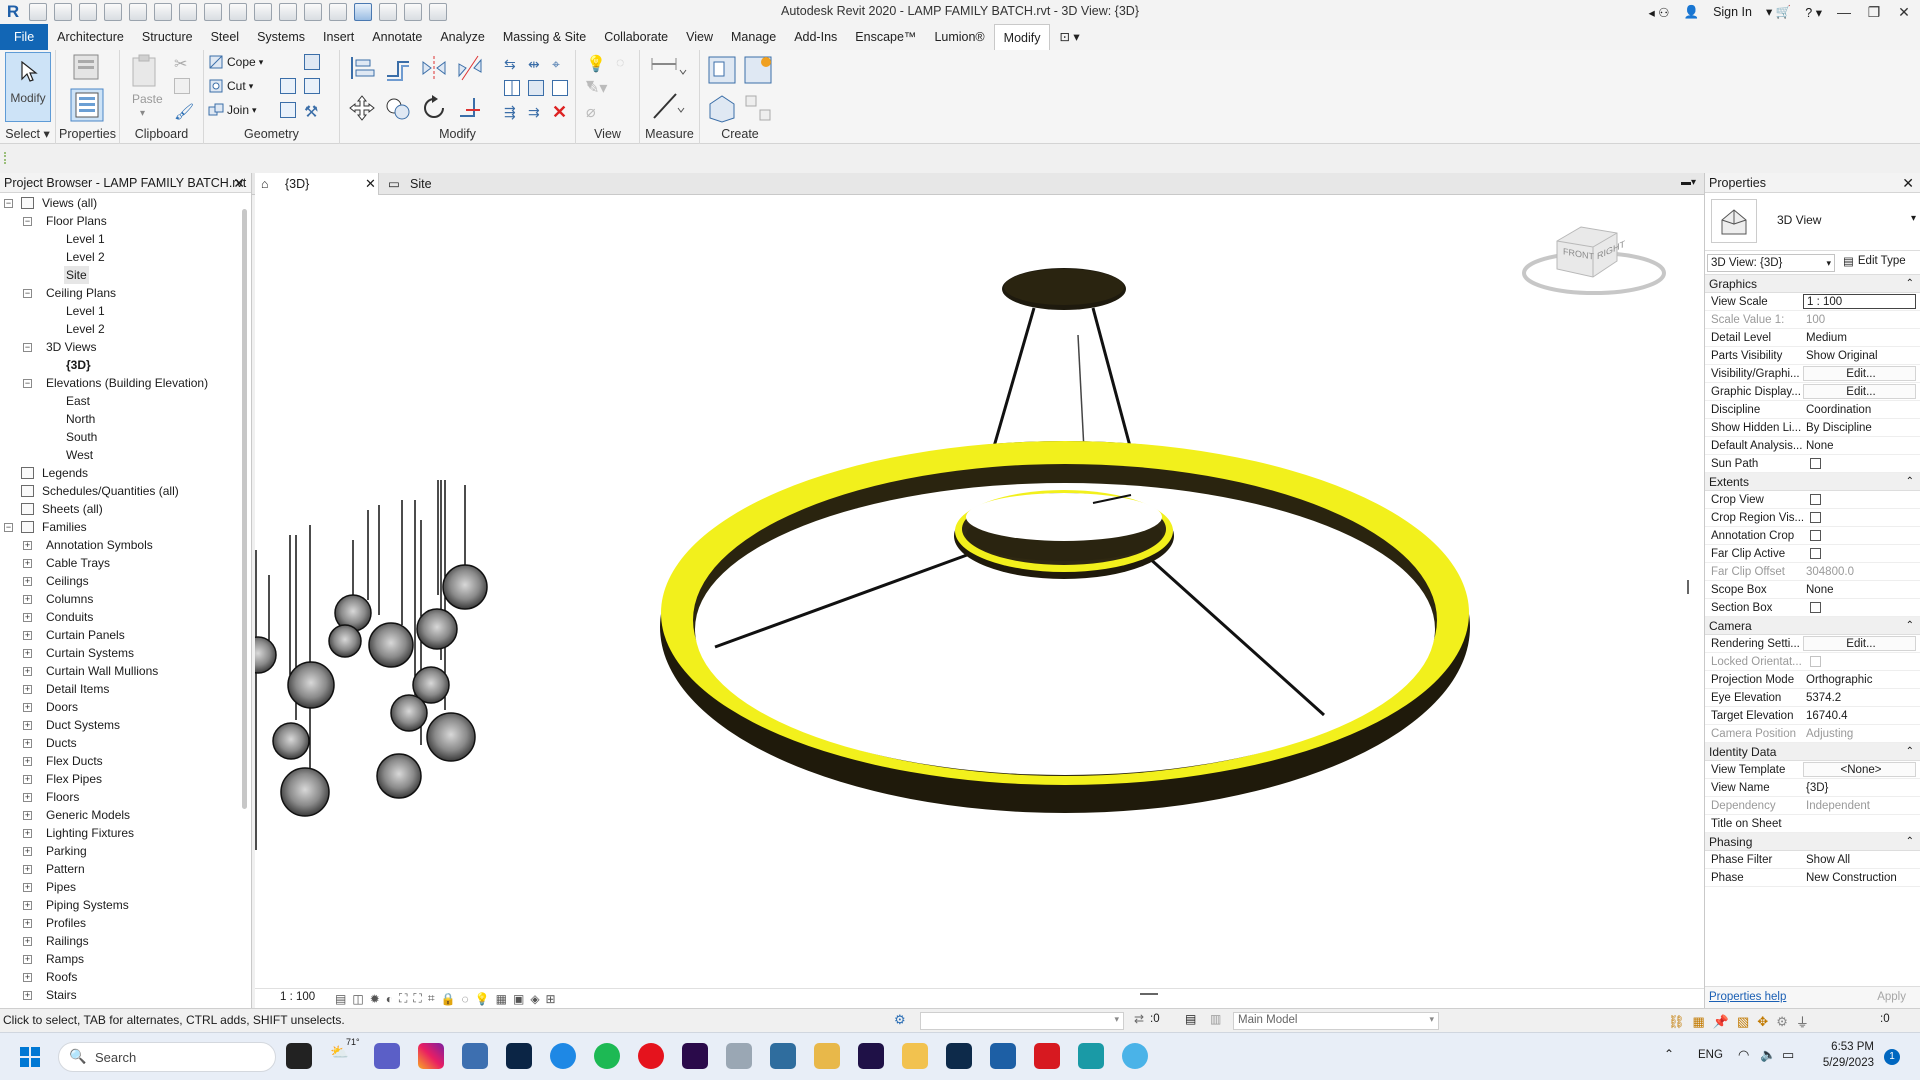 The width and height of the screenshot is (1920, 1080). What do you see at coordinates (125, 509) in the screenshot?
I see `tree-item: Sheets (all)` at bounding box center [125, 509].